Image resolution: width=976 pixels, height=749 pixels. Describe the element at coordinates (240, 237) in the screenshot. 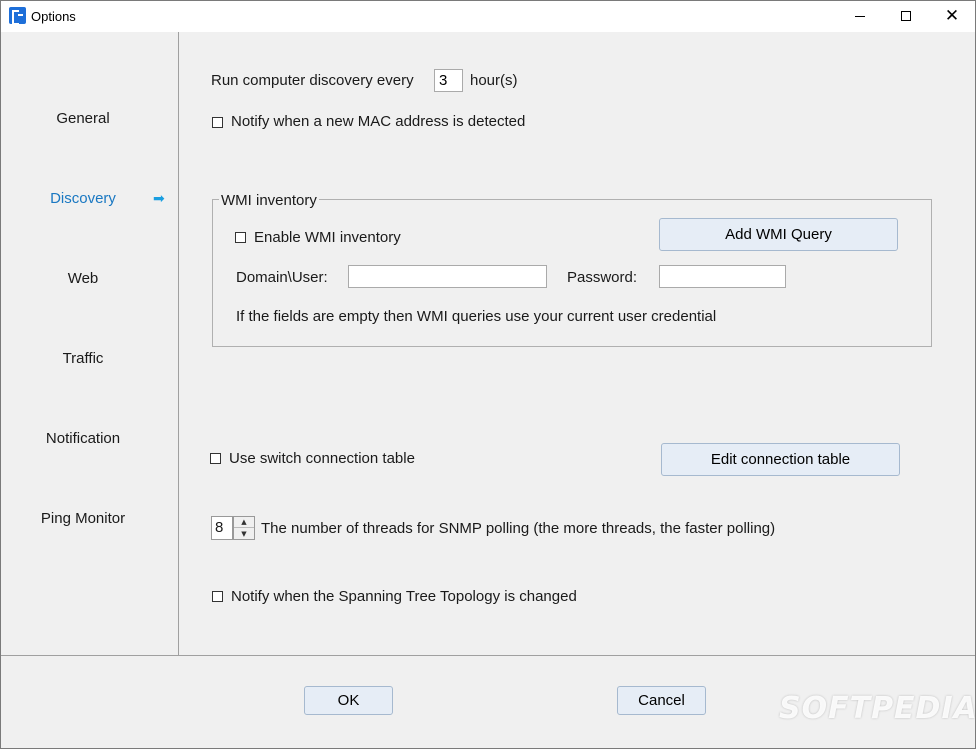

I see `enable-wmi-checkbox` at that location.